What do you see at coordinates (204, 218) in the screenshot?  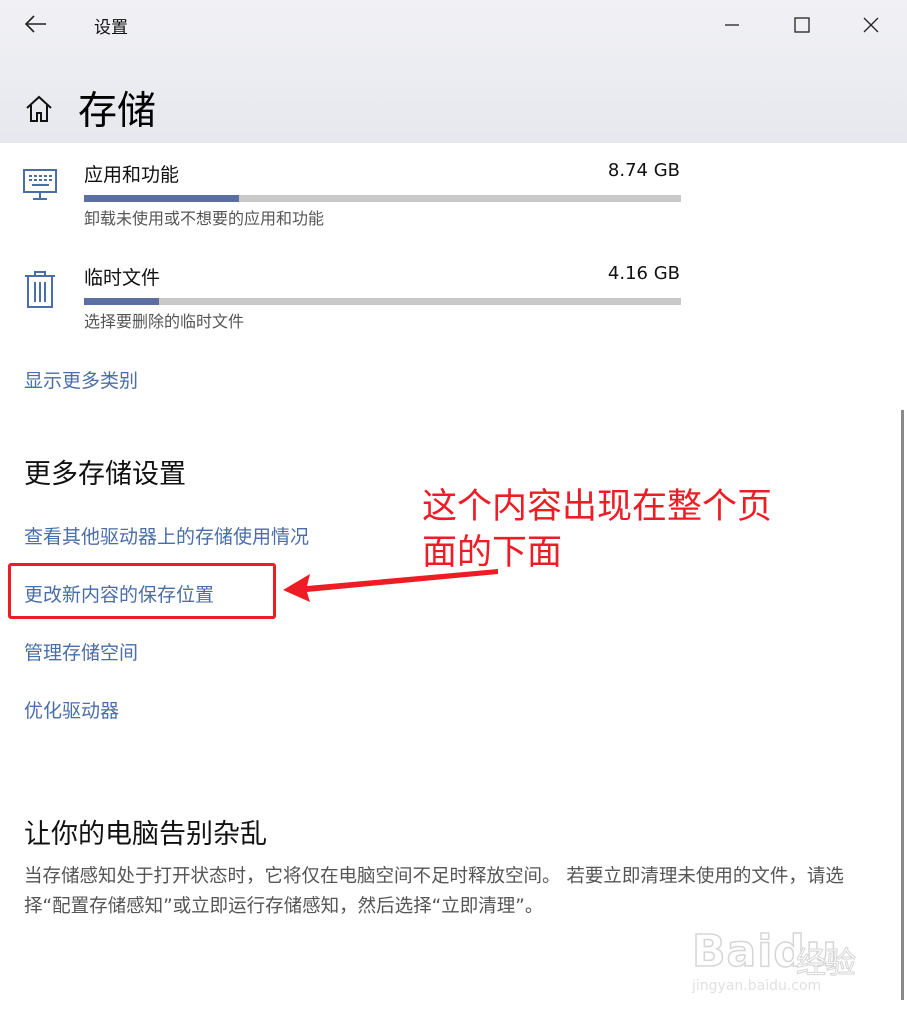 I see `category-description: 卸载未使用或不想要的应用和功能` at bounding box center [204, 218].